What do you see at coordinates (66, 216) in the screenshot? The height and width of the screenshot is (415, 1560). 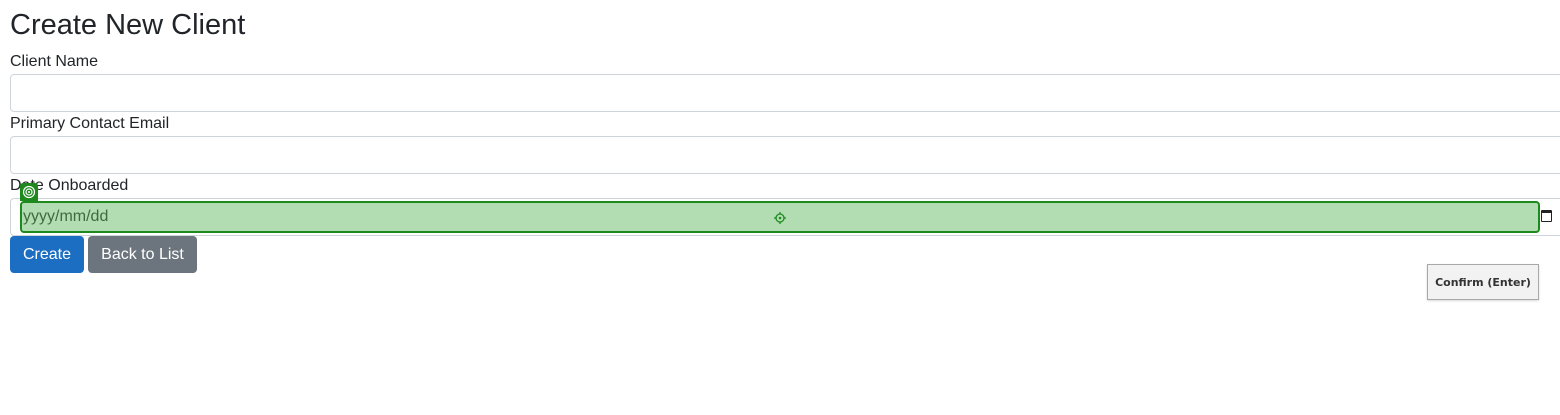 I see `date-onboarded-placeholder: yyyy/mm/dd` at bounding box center [66, 216].